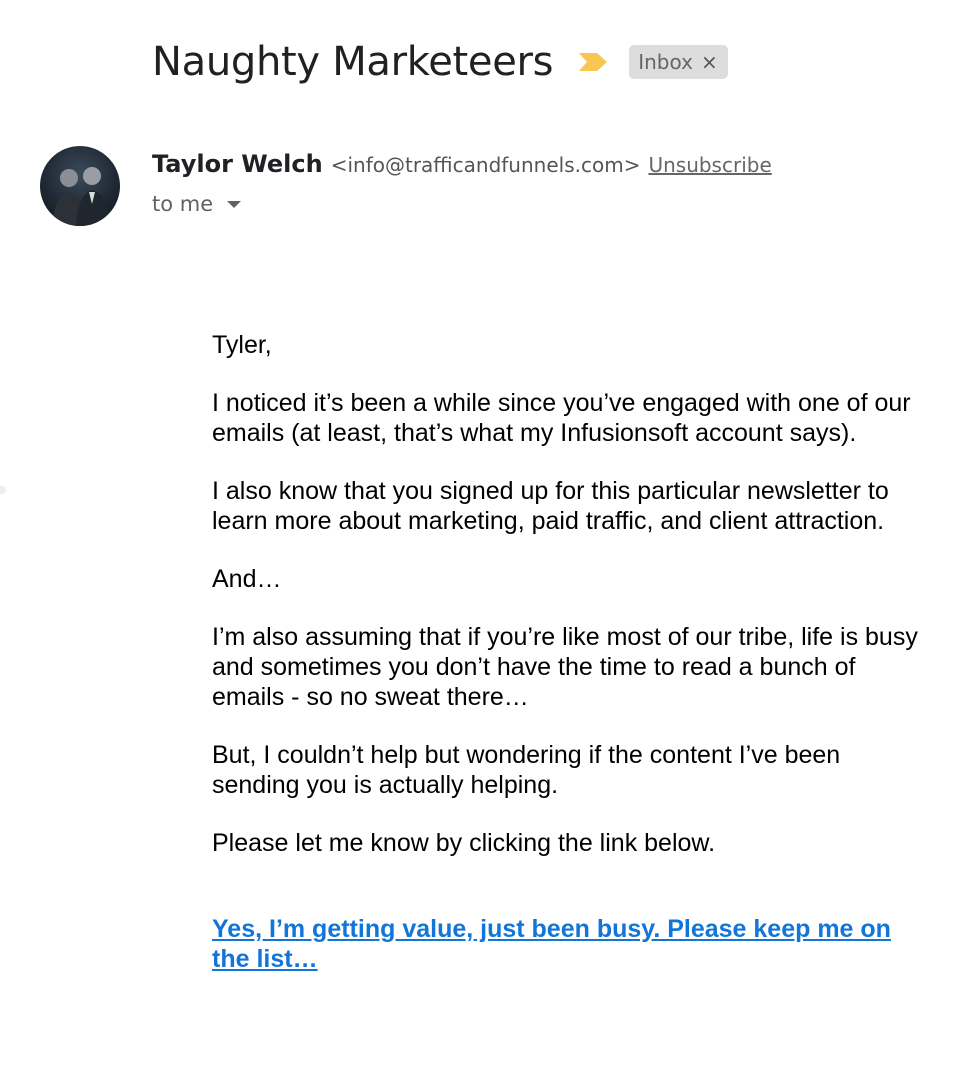 Image resolution: width=976 pixels, height=1076 pixels. Describe the element at coordinates (709, 62) in the screenshot. I see `remove-label-icon: ×` at that location.